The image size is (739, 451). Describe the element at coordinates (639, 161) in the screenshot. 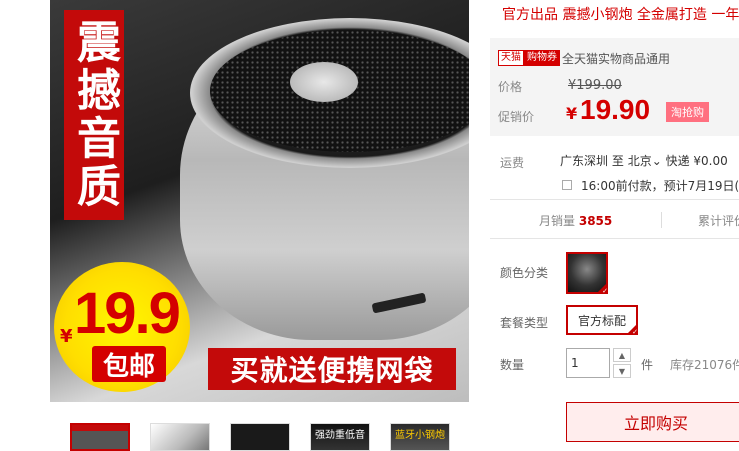

I see `ship-dest: 北京` at that location.